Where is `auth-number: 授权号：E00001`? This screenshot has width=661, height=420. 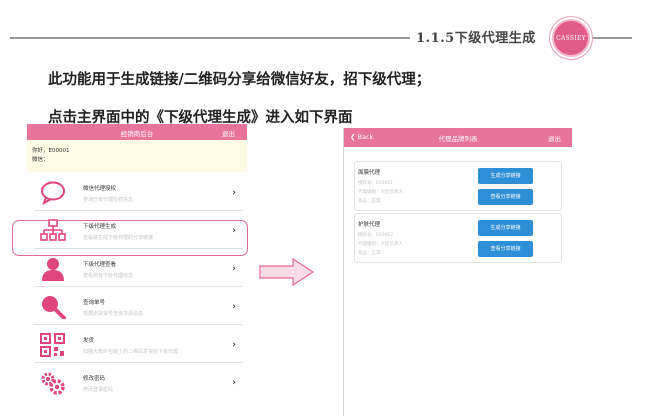
auth-number: 授权号：E00001 is located at coordinates (376, 183).